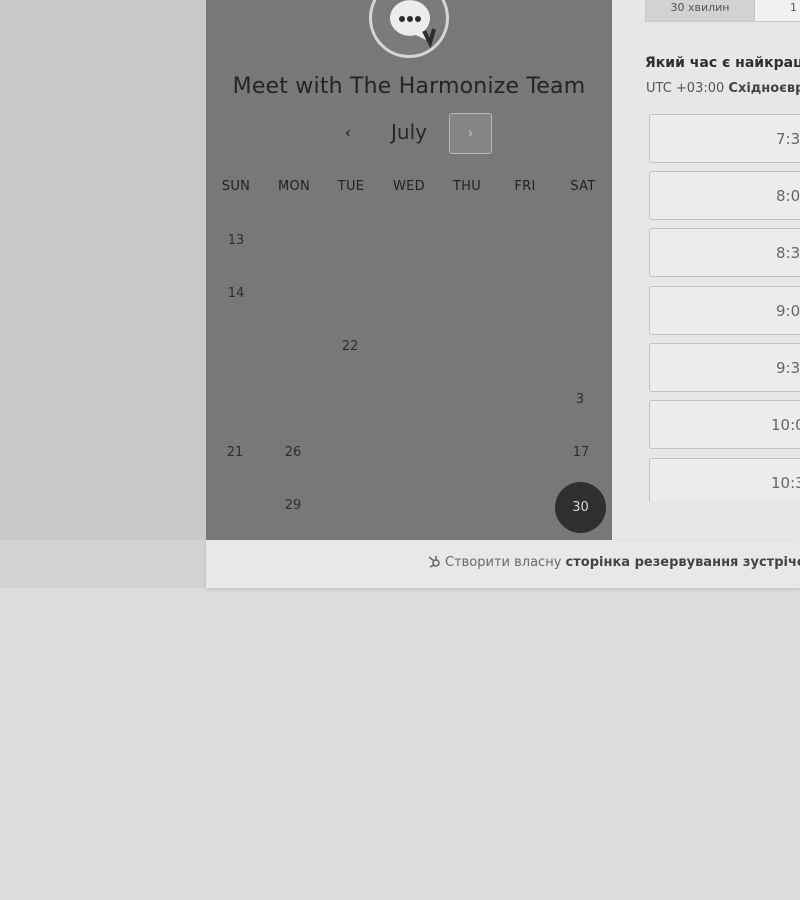 This screenshot has height=900, width=800. I want to click on next-month-button: ›, so click(470, 133).